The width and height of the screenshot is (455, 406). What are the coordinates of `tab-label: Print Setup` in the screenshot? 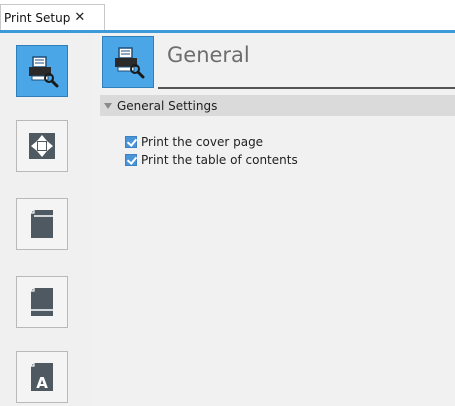 It's located at (37, 17).